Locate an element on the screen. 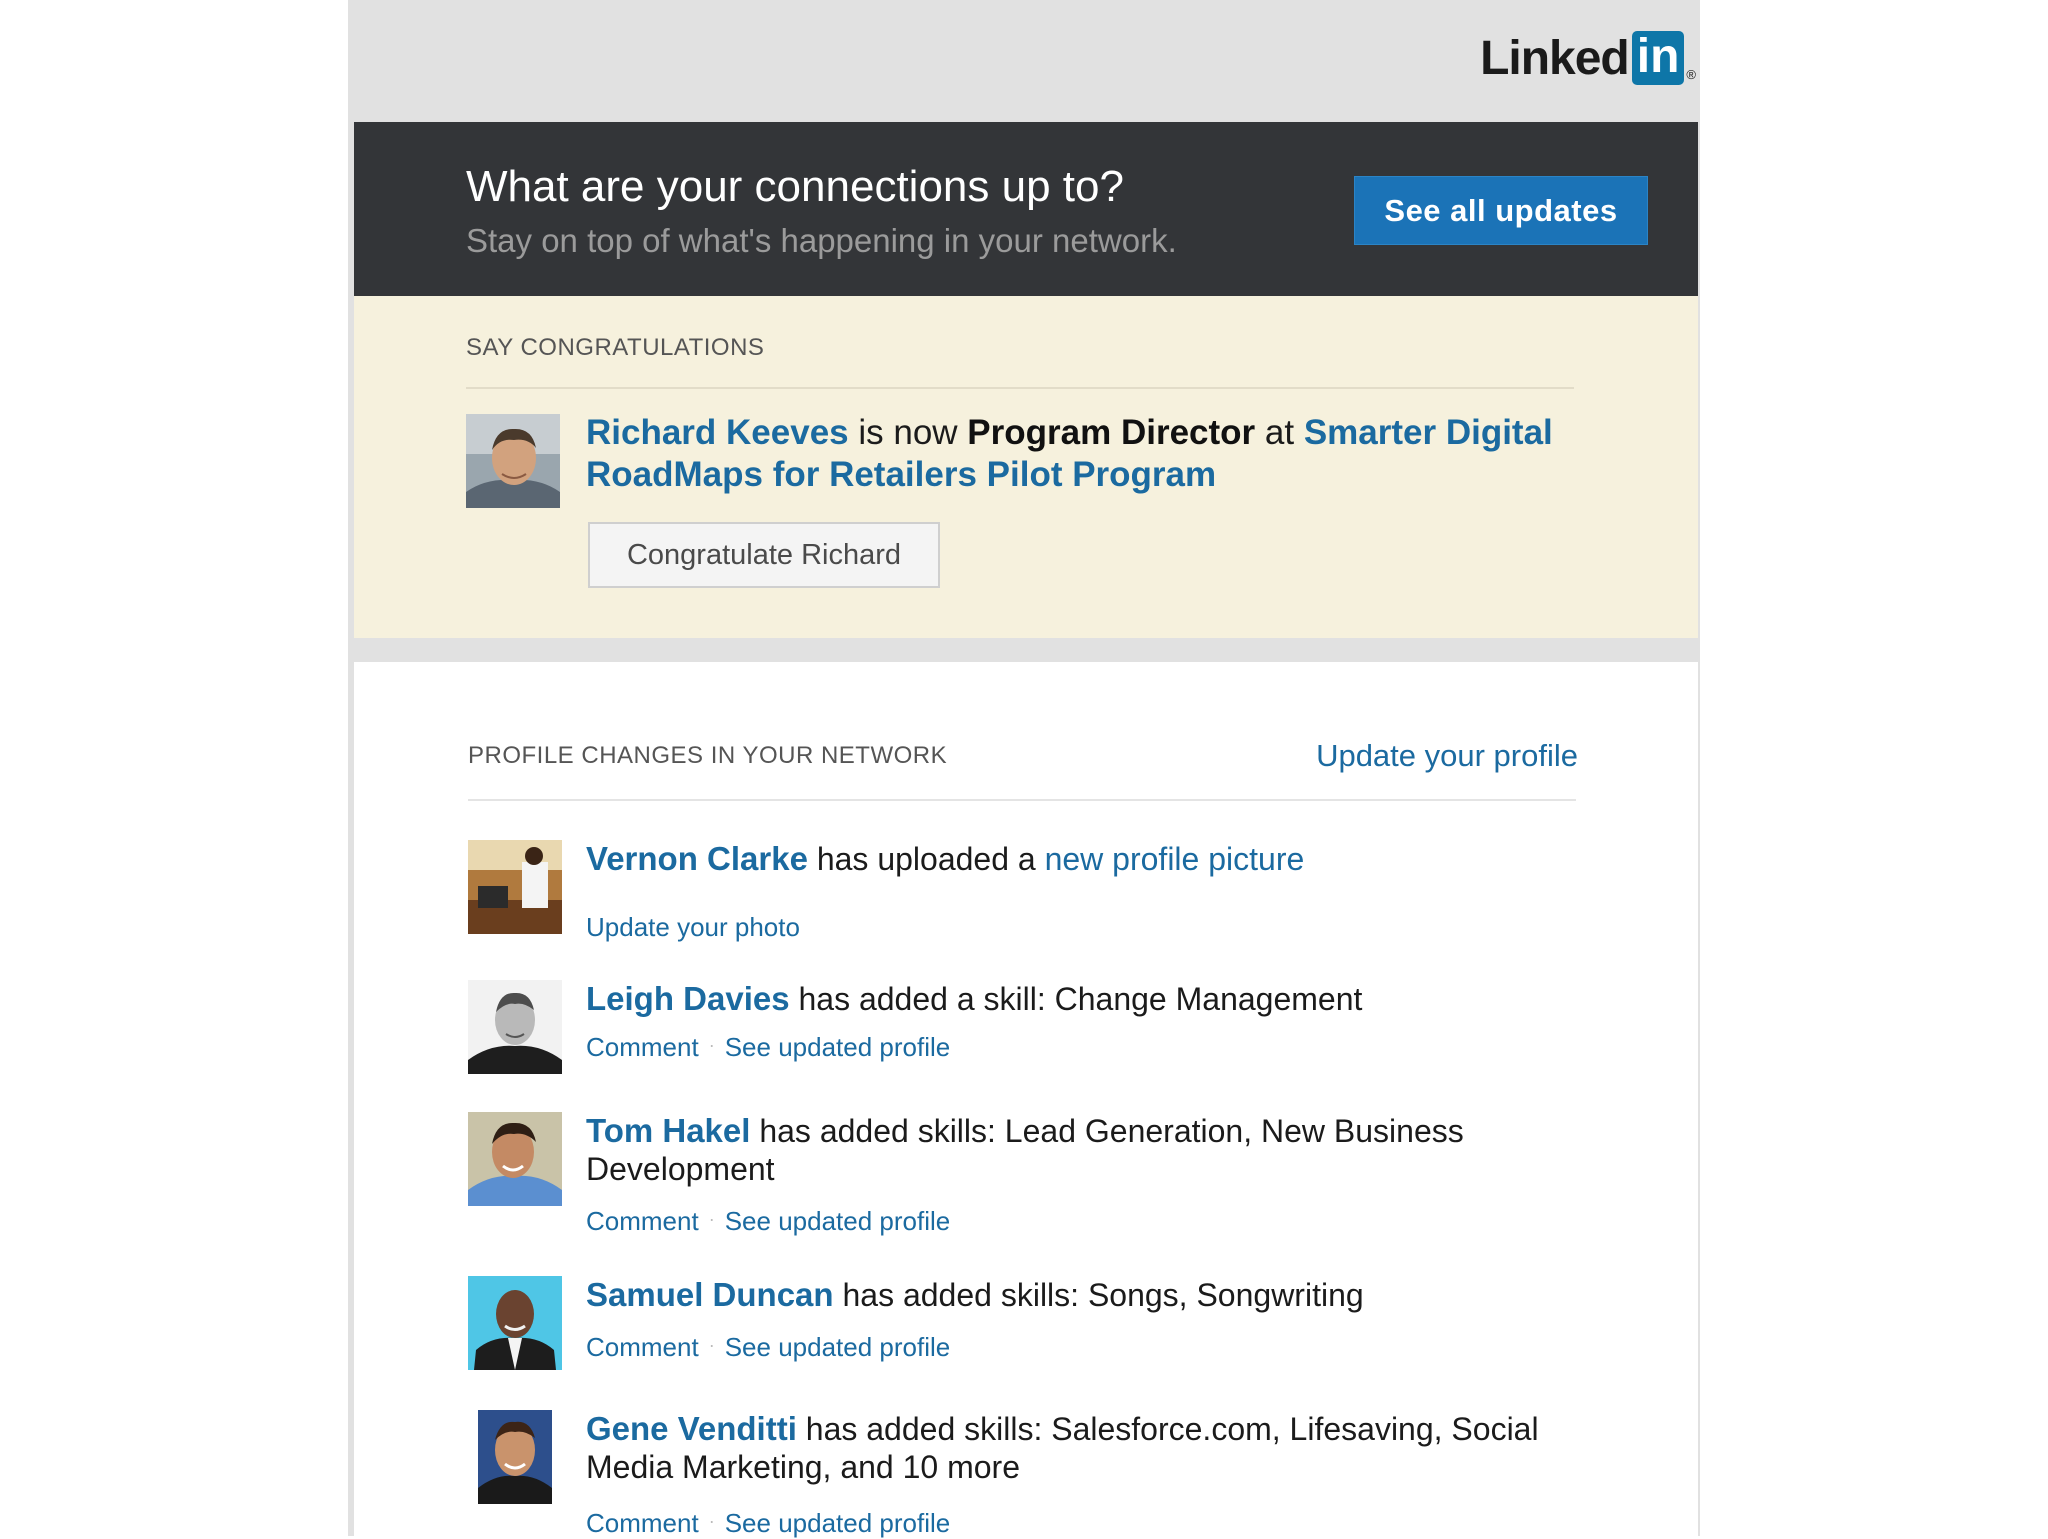 Image resolution: width=2048 pixels, height=1539 pixels. section-label-profile-changes: PROFILE CHANGES IN YOUR NETWORK is located at coordinates (708, 755).